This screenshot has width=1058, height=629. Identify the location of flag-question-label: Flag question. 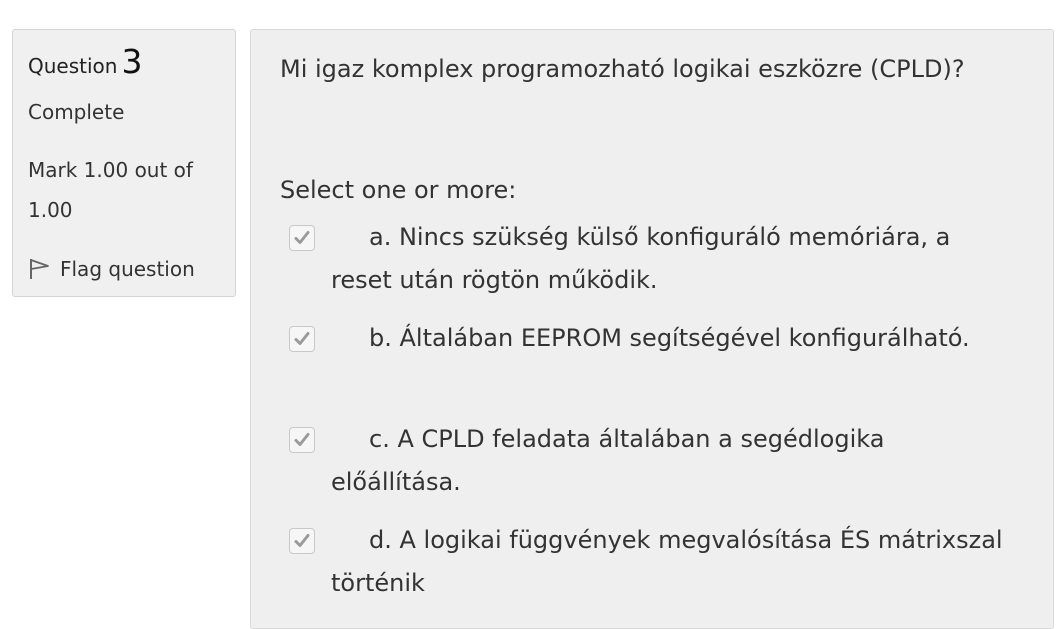
(127, 268).